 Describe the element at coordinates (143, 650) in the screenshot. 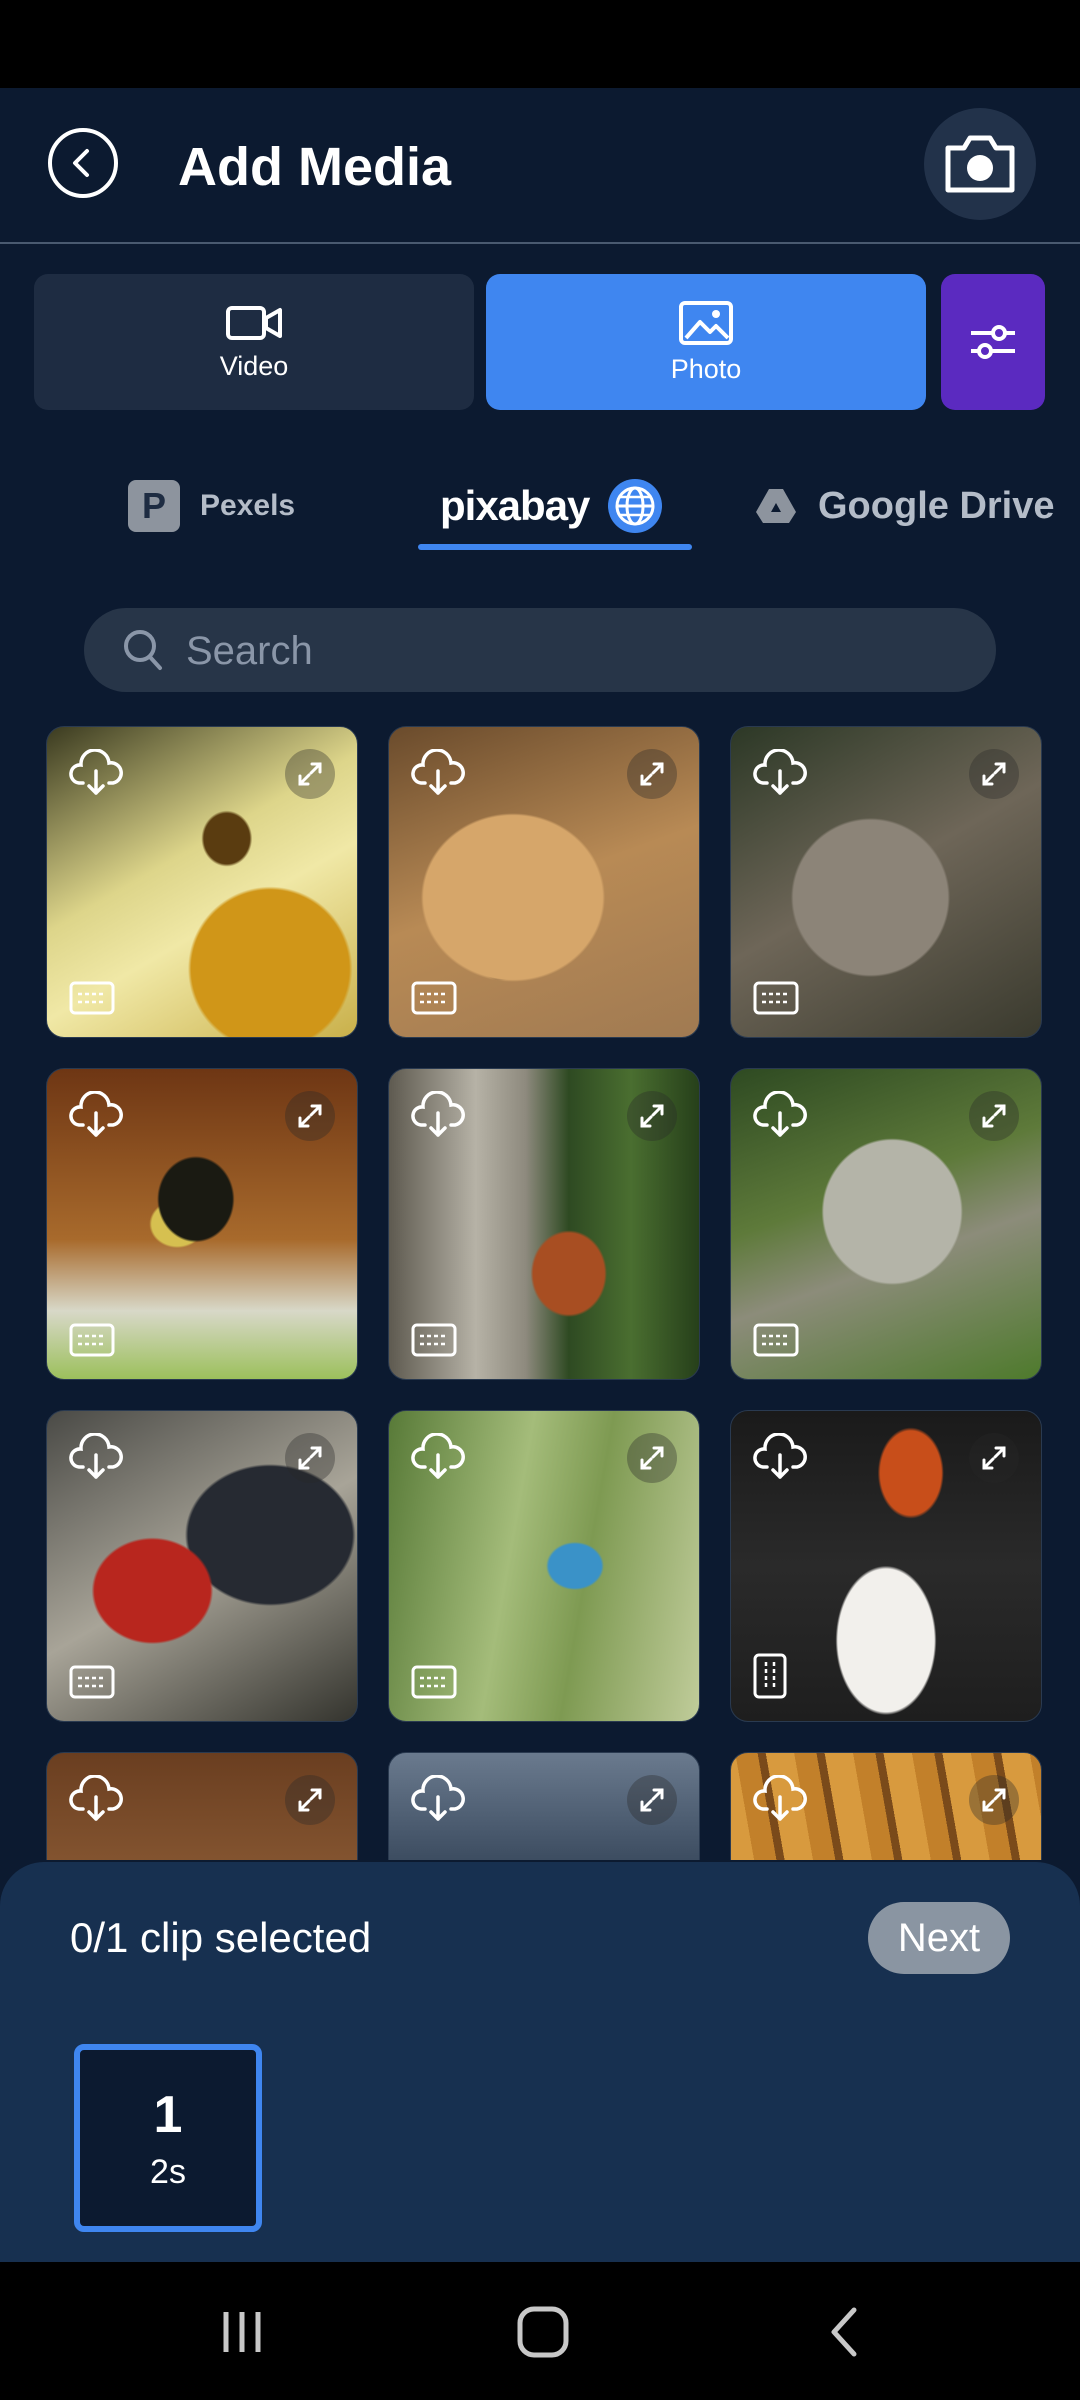

I see `search-icon` at that location.